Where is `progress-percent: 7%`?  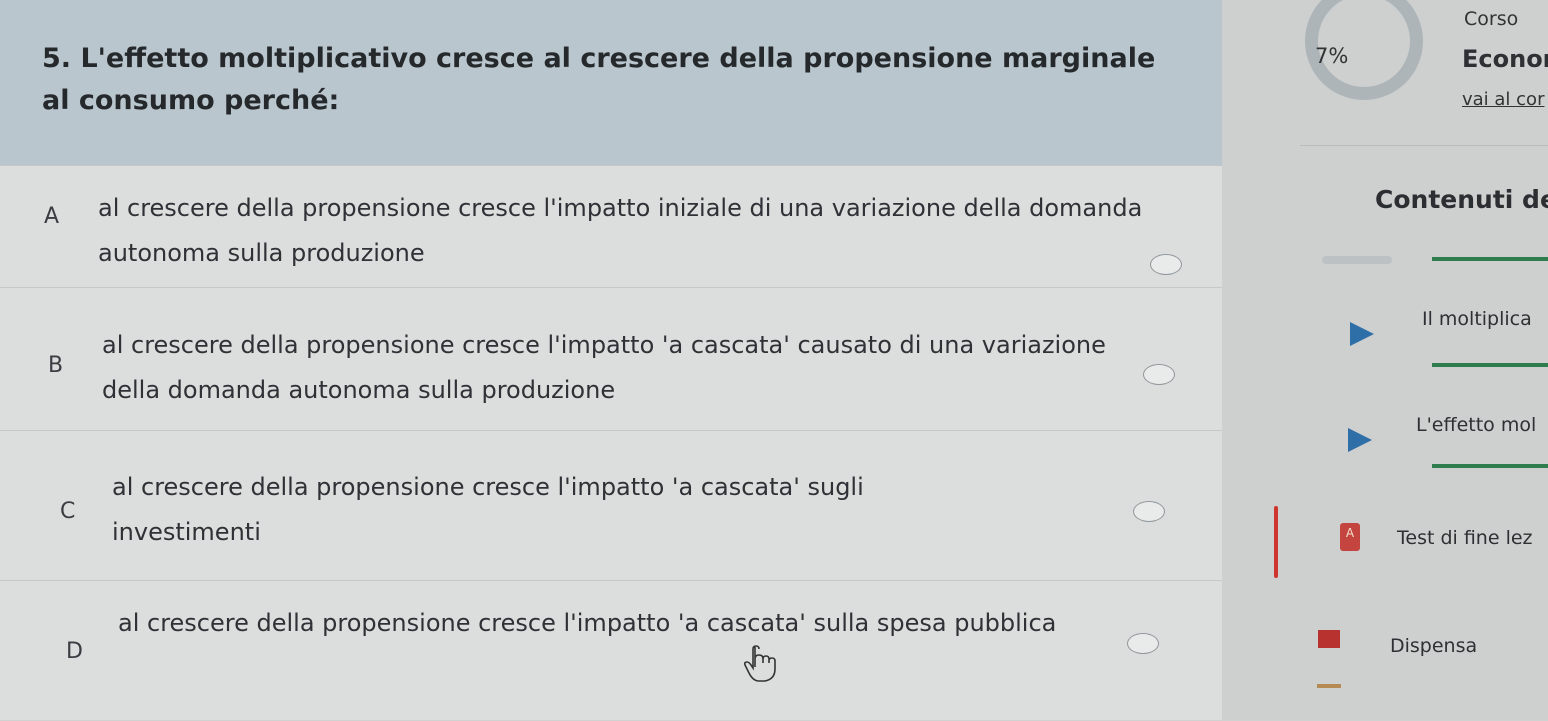
progress-percent: 7% is located at coordinates (1332, 56).